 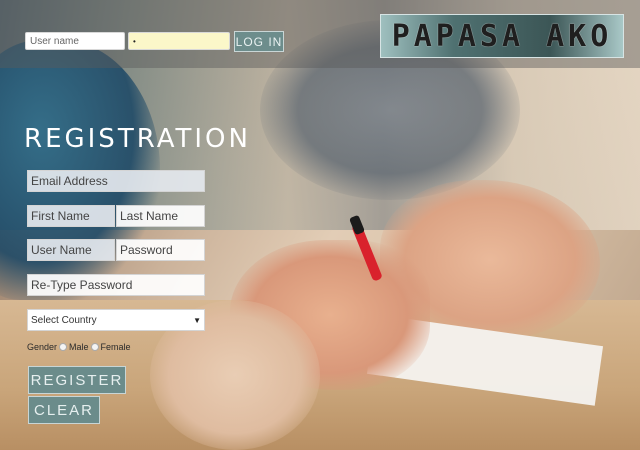 I want to click on country-select-value: Select Country, so click(x=64, y=320).